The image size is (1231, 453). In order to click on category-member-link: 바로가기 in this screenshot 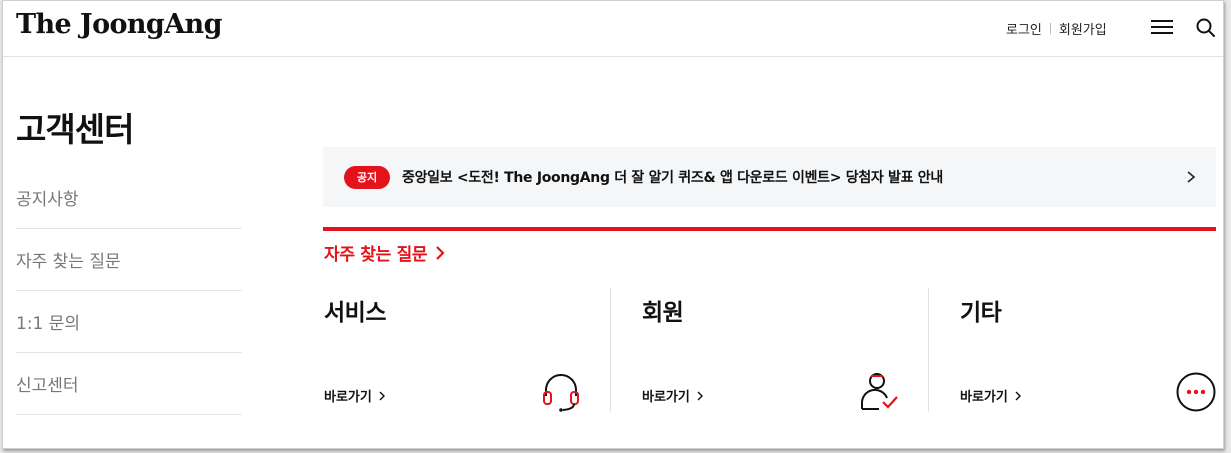, I will do `click(673, 395)`.